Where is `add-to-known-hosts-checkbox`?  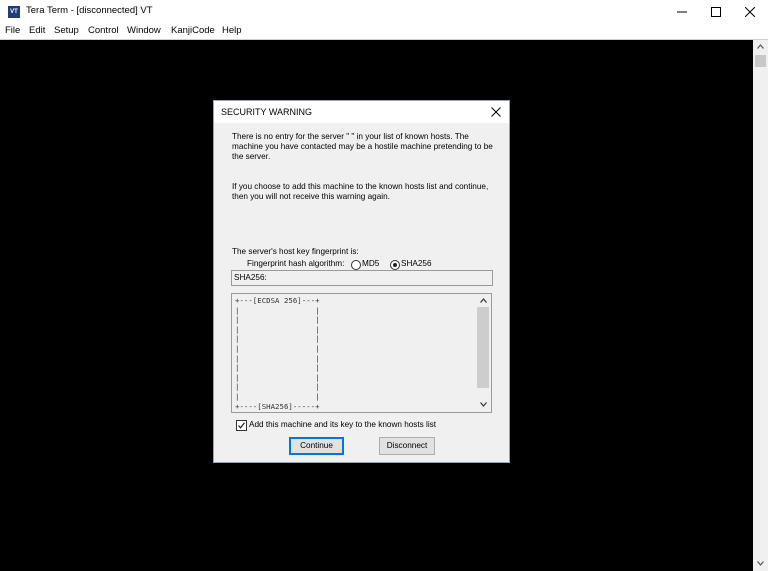
add-to-known-hosts-checkbox is located at coordinates (241, 425).